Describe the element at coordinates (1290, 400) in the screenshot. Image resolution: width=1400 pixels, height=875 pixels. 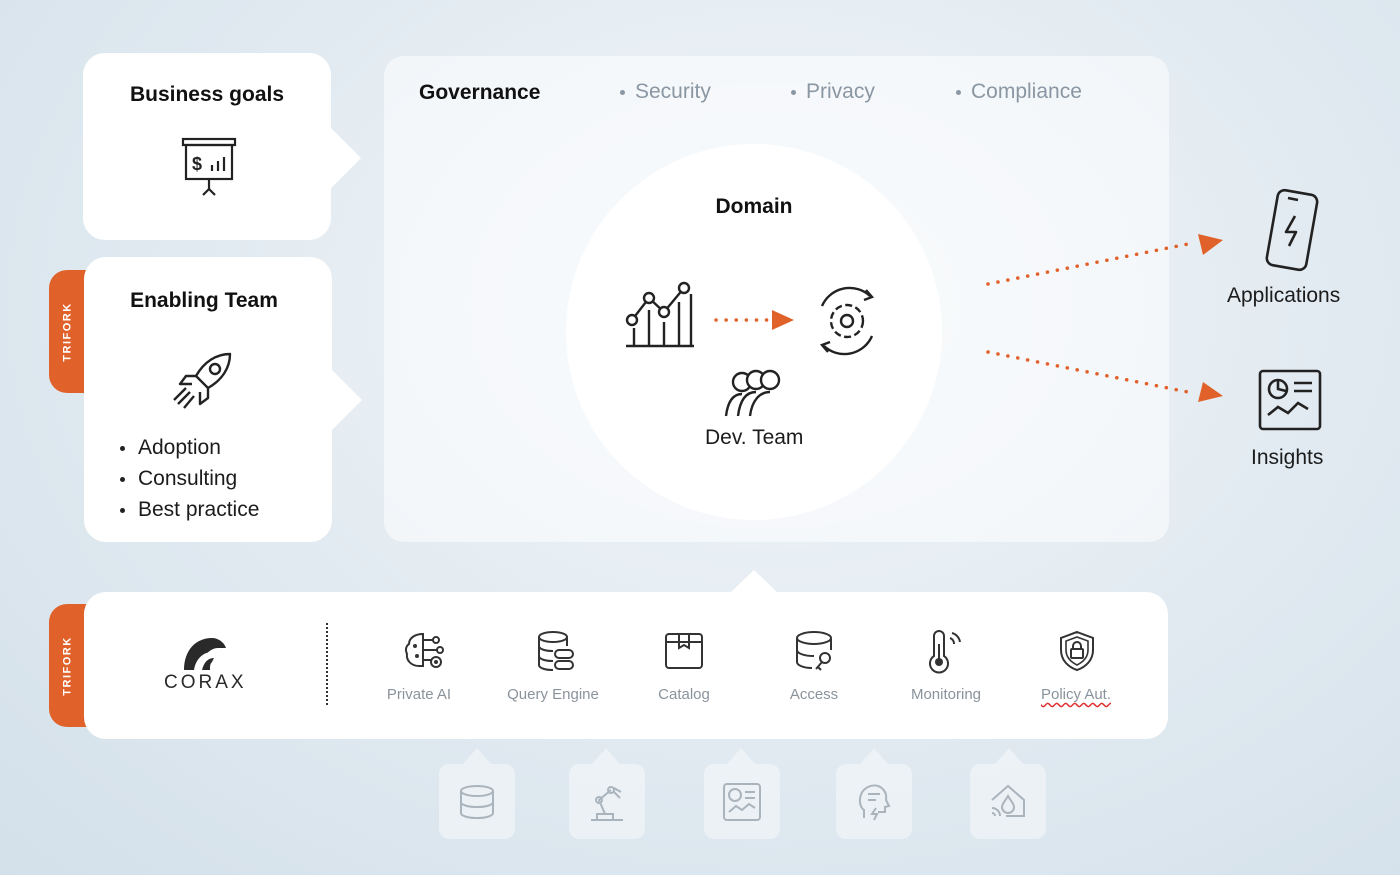
I see `report-chart-icon` at that location.